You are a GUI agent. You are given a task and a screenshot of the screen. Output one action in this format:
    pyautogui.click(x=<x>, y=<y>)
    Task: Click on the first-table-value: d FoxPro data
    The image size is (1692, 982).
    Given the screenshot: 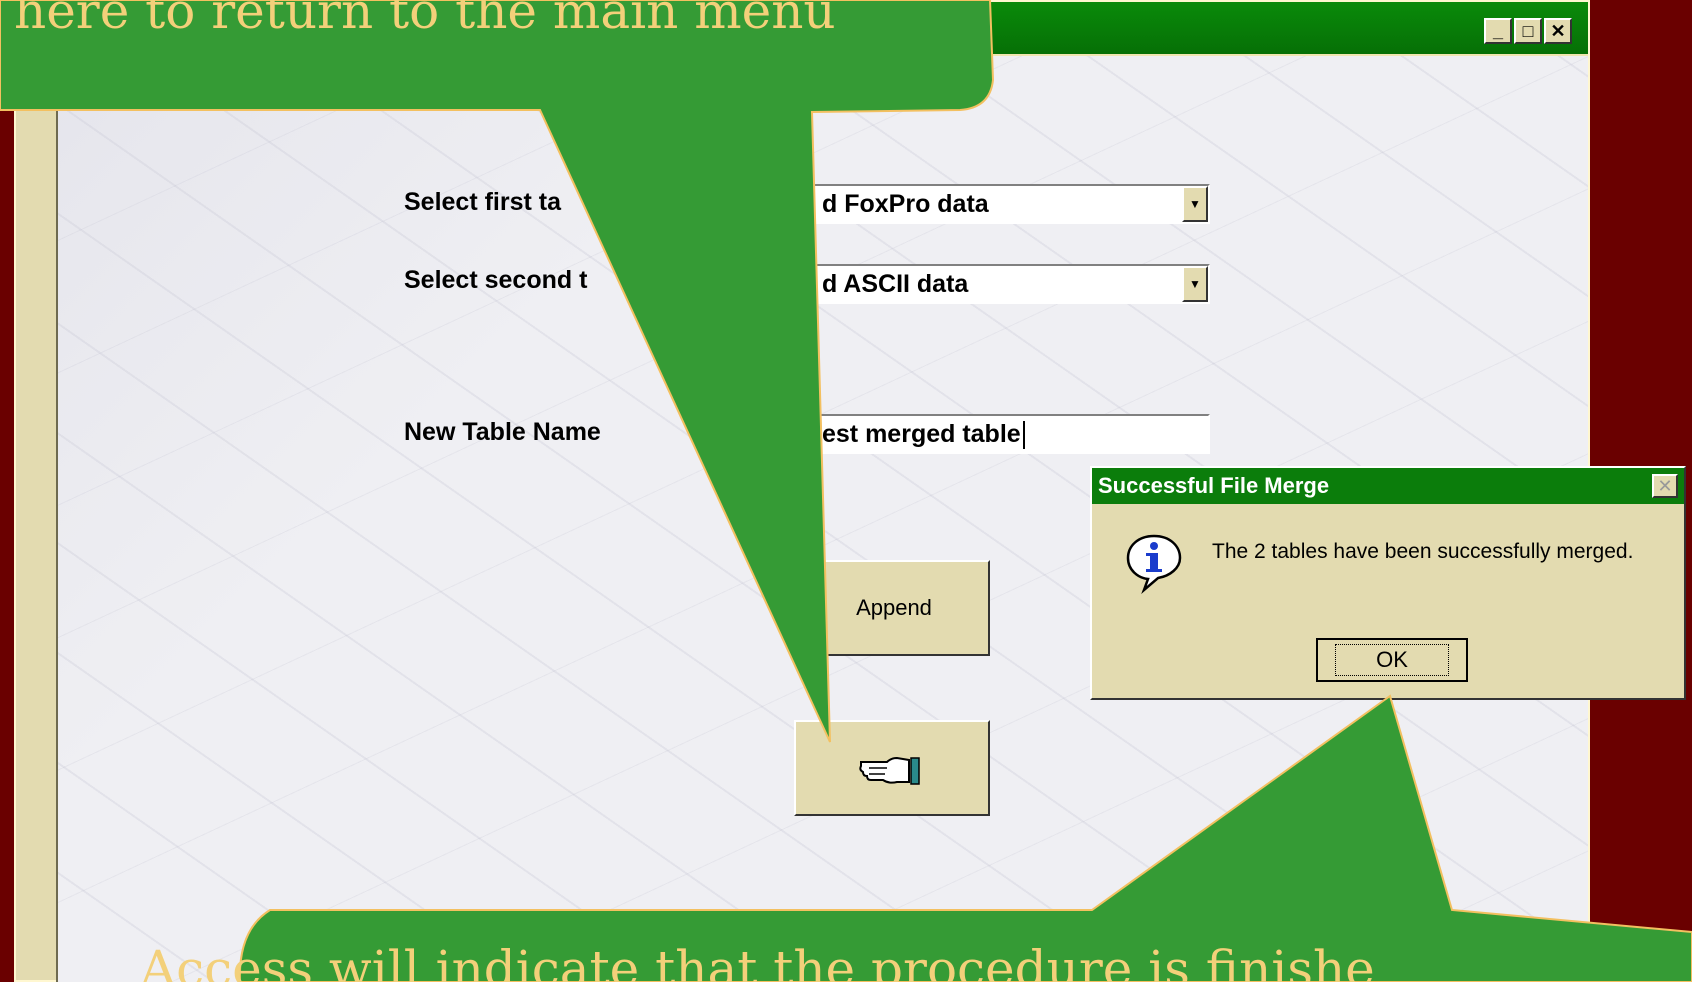 What is the action you would take?
    pyautogui.click(x=905, y=204)
    